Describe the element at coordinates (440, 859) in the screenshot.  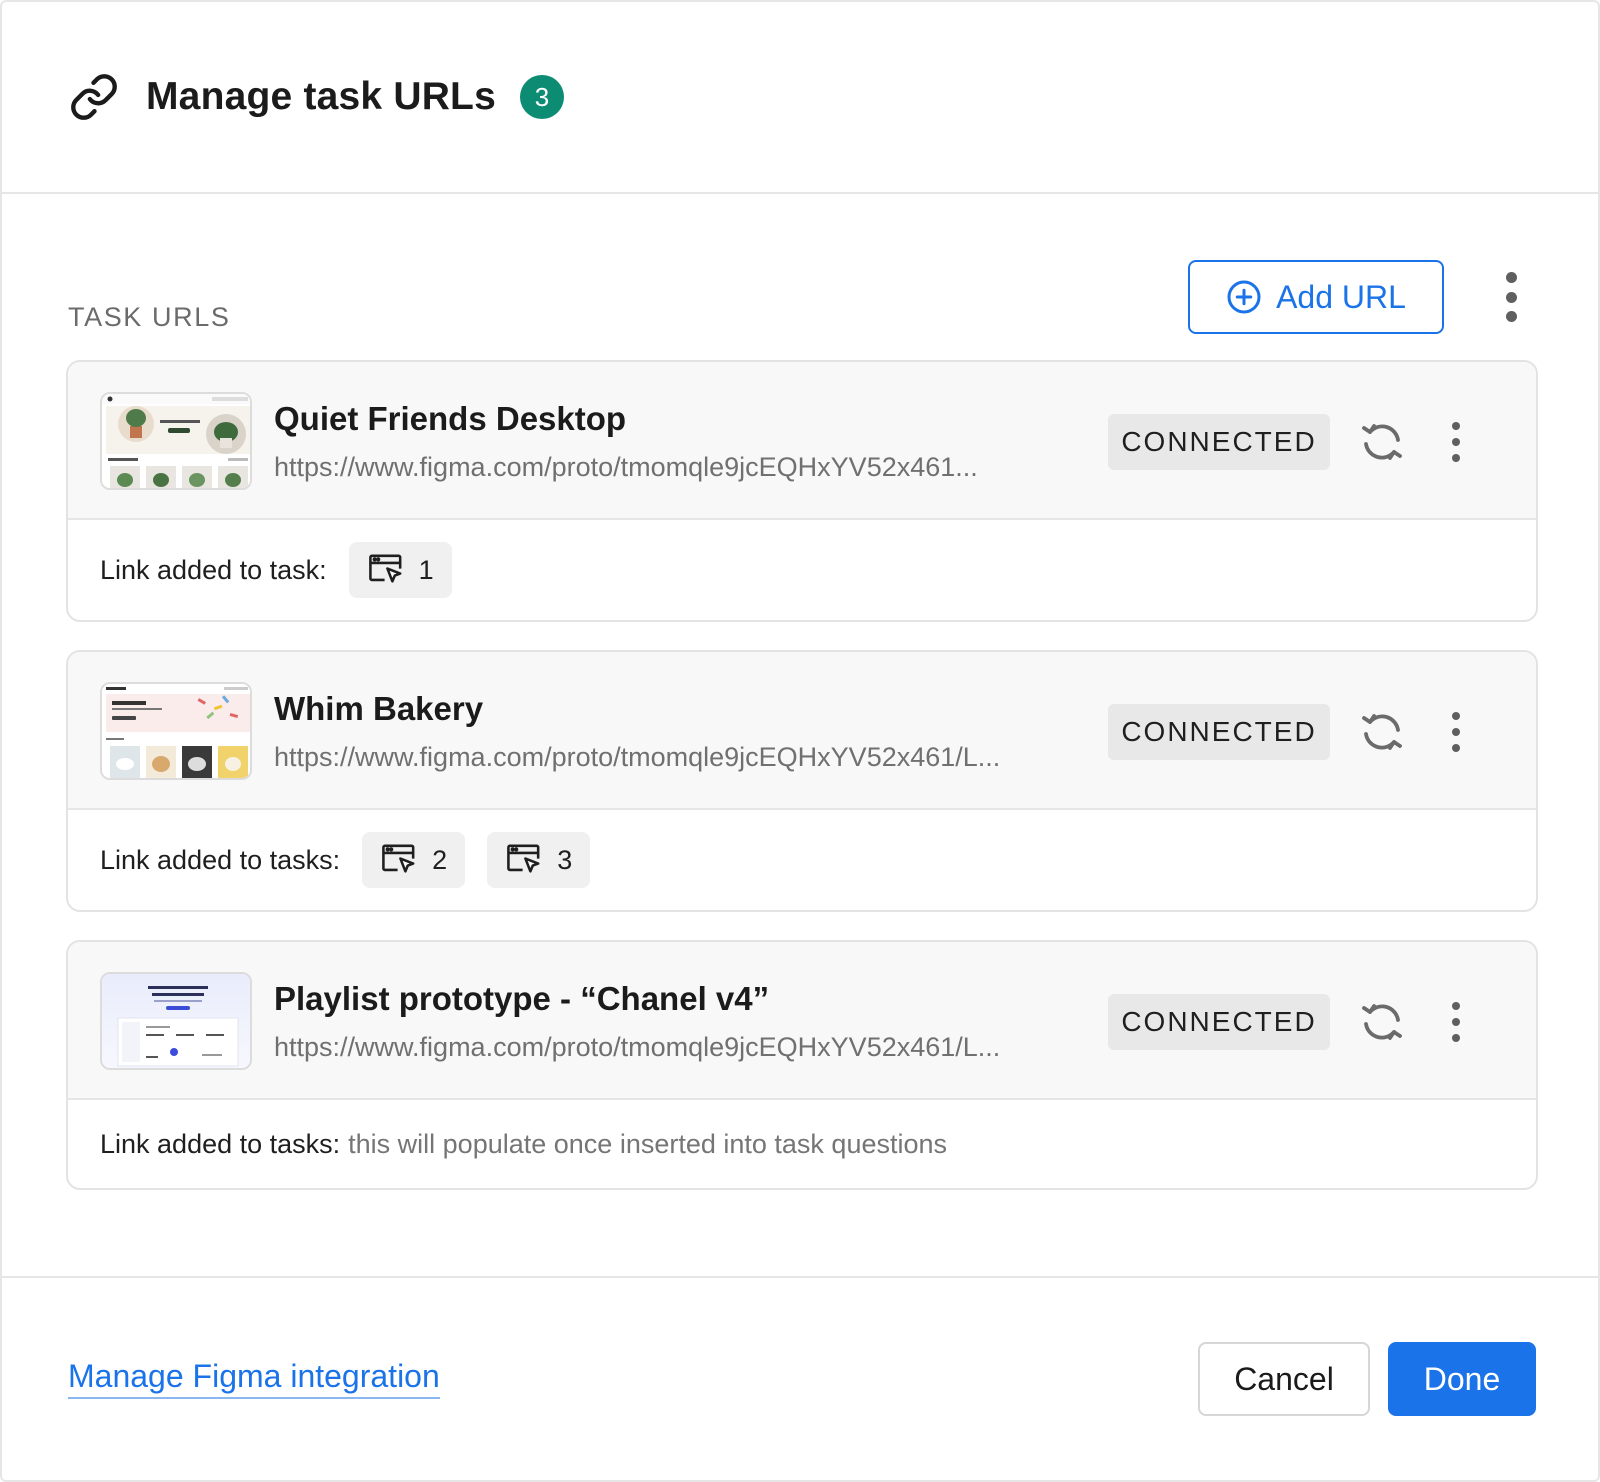
I see `task-number: 2` at that location.